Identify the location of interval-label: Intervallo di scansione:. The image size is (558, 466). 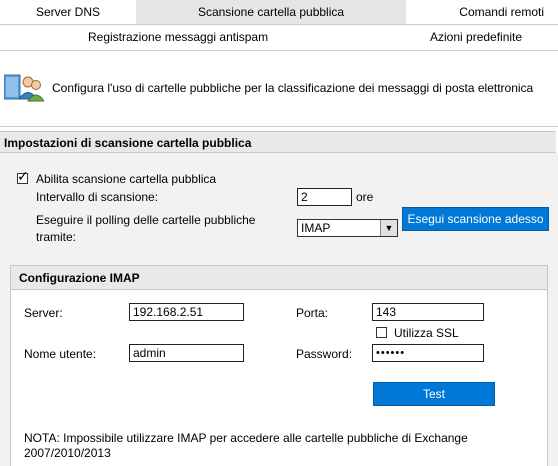
(97, 197).